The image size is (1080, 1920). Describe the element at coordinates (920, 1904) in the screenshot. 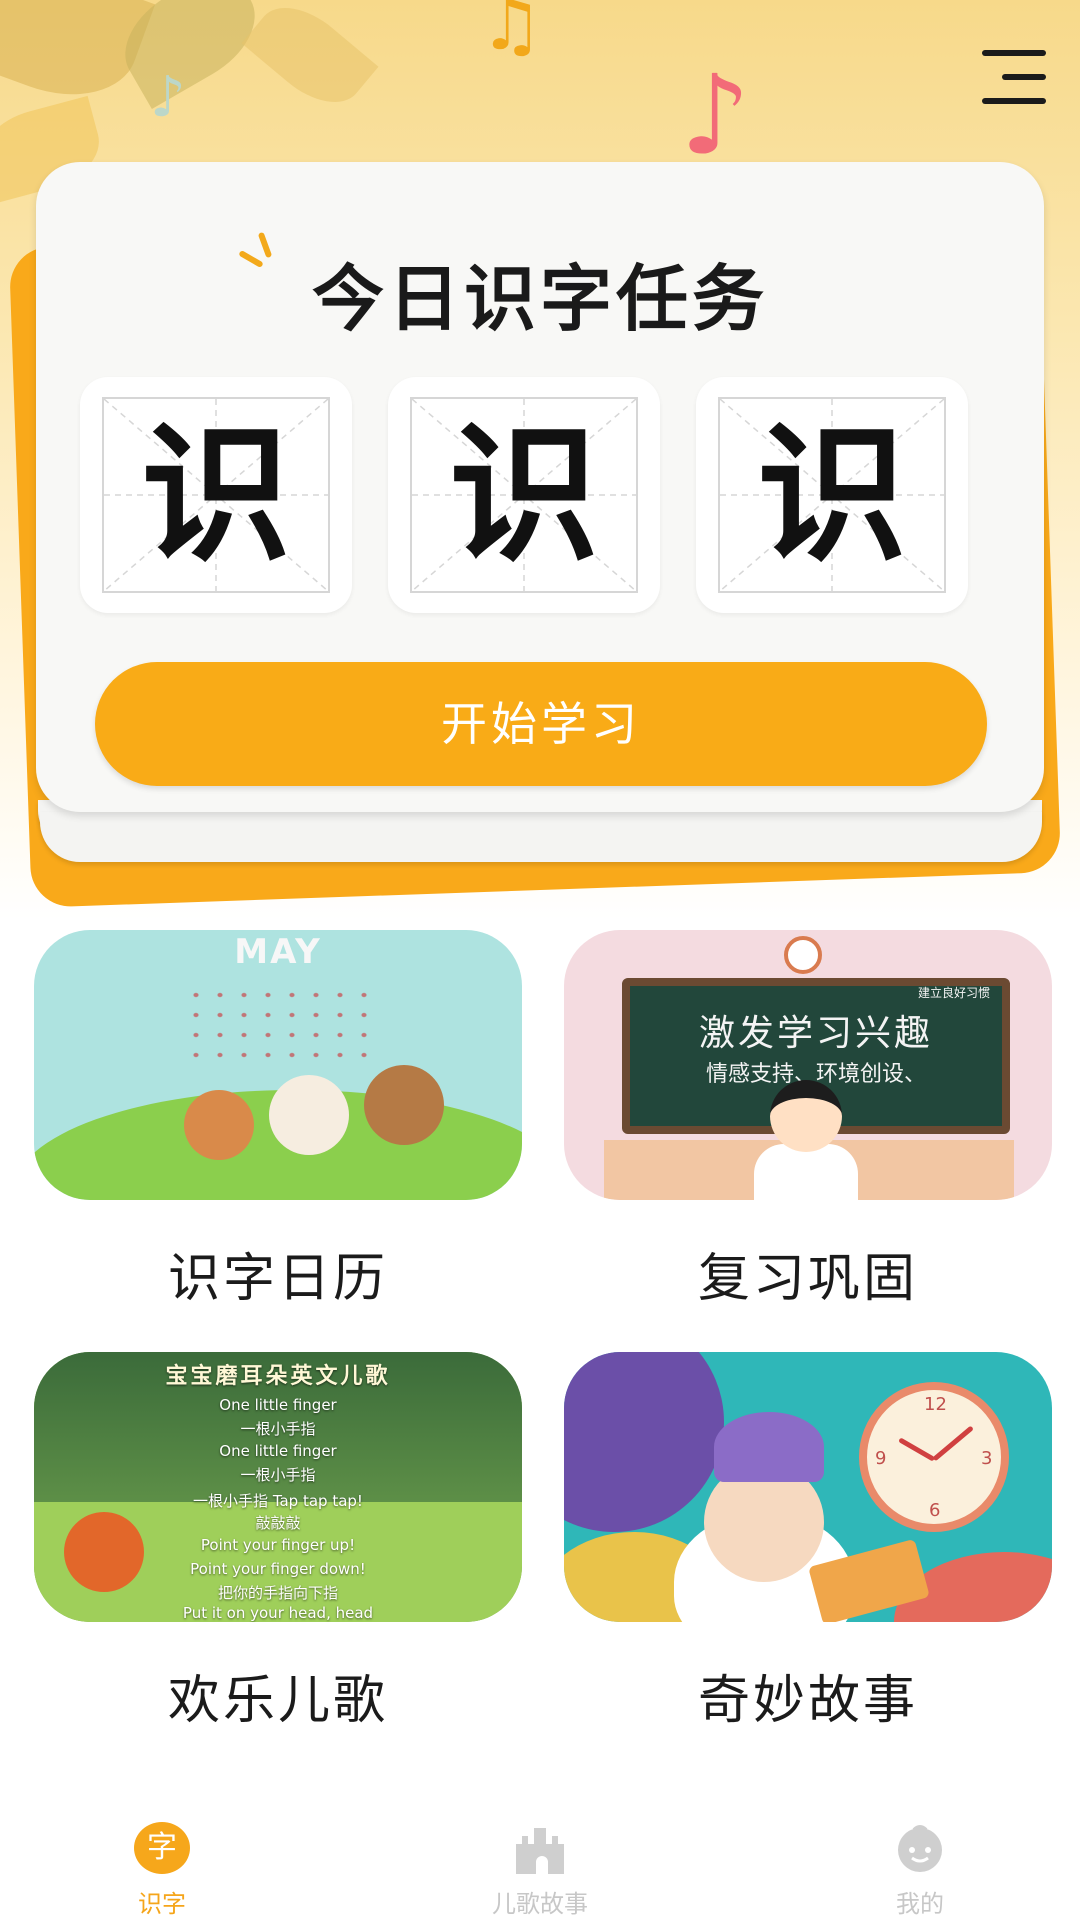

I see `nav-label: 我的` at that location.